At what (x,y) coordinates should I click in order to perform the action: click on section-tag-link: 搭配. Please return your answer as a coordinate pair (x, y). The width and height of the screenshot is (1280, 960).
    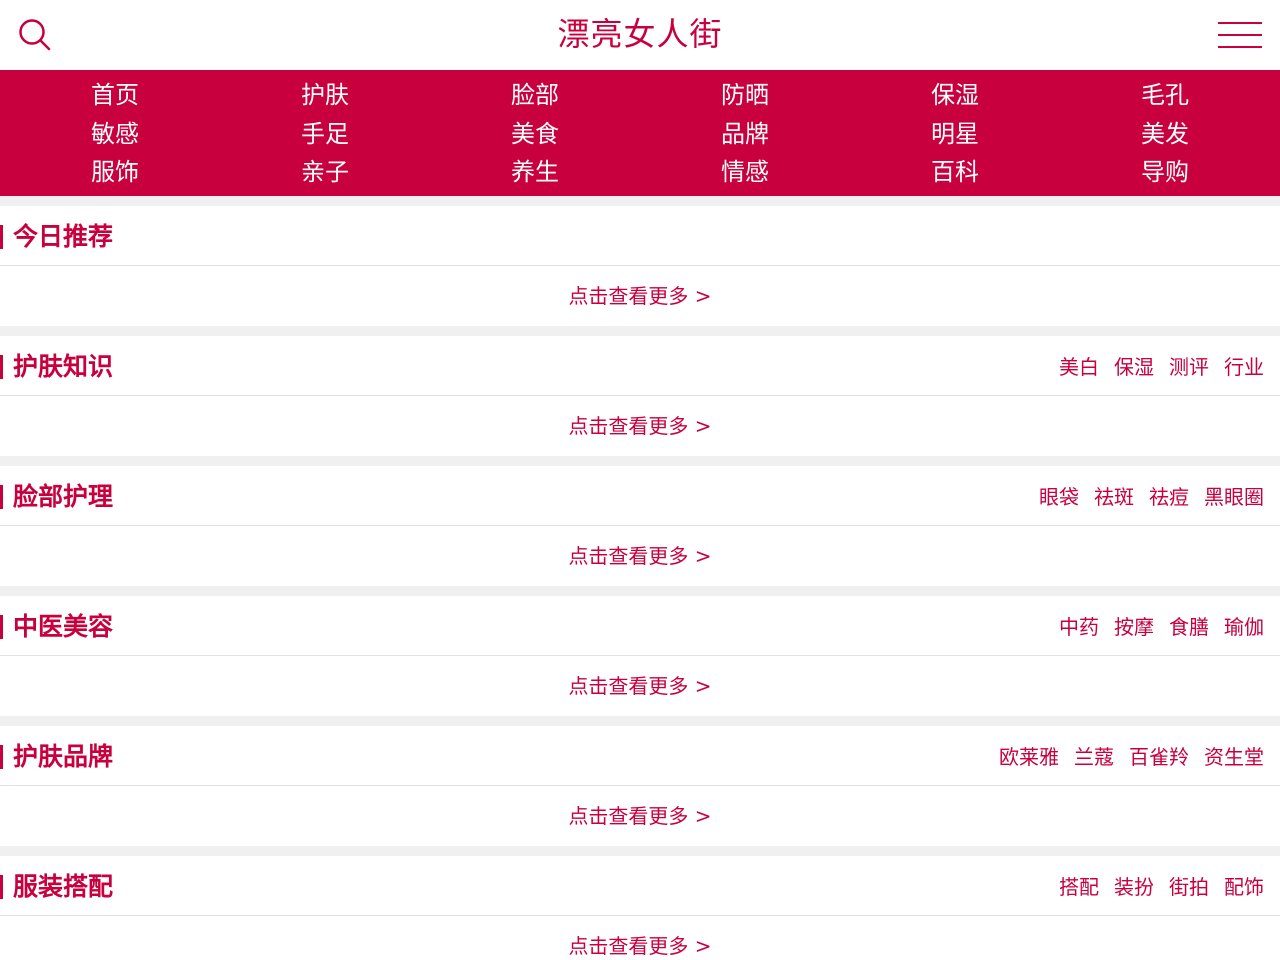
    Looking at the image, I should click on (1079, 887).